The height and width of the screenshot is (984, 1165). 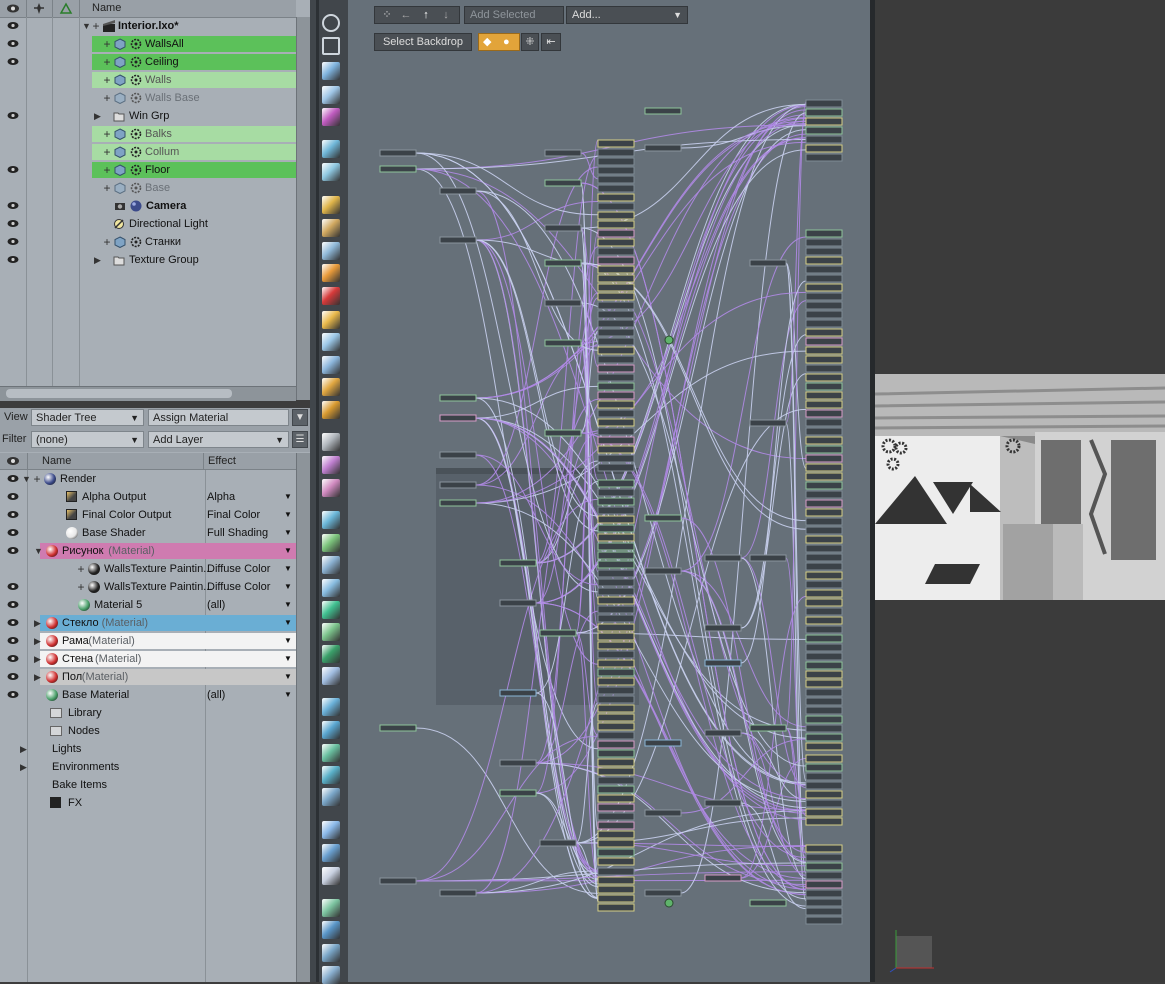 What do you see at coordinates (627, 15) in the screenshot?
I see `add-node-dropdown: Add... ▼` at bounding box center [627, 15].